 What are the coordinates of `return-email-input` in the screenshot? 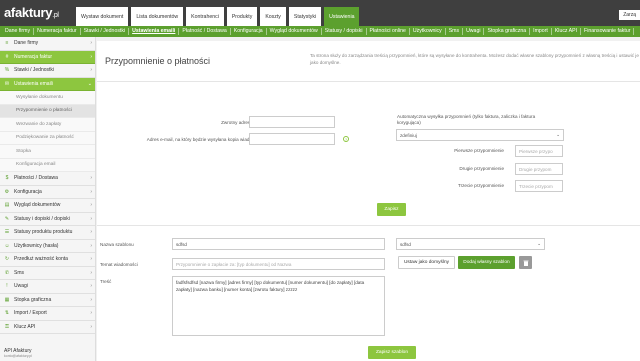 It's located at (292, 122).